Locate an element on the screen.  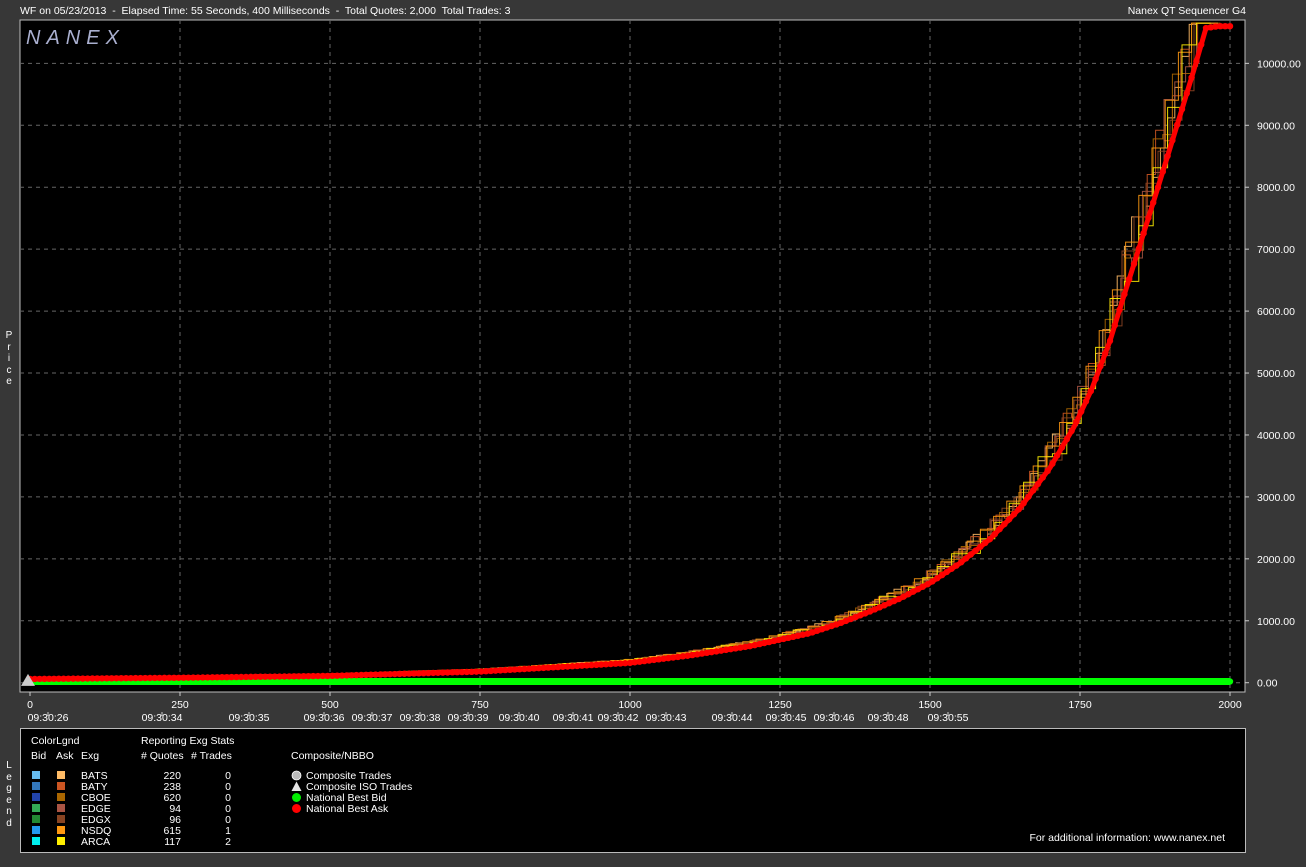
col-bid: Bid is located at coordinates (39, 756).